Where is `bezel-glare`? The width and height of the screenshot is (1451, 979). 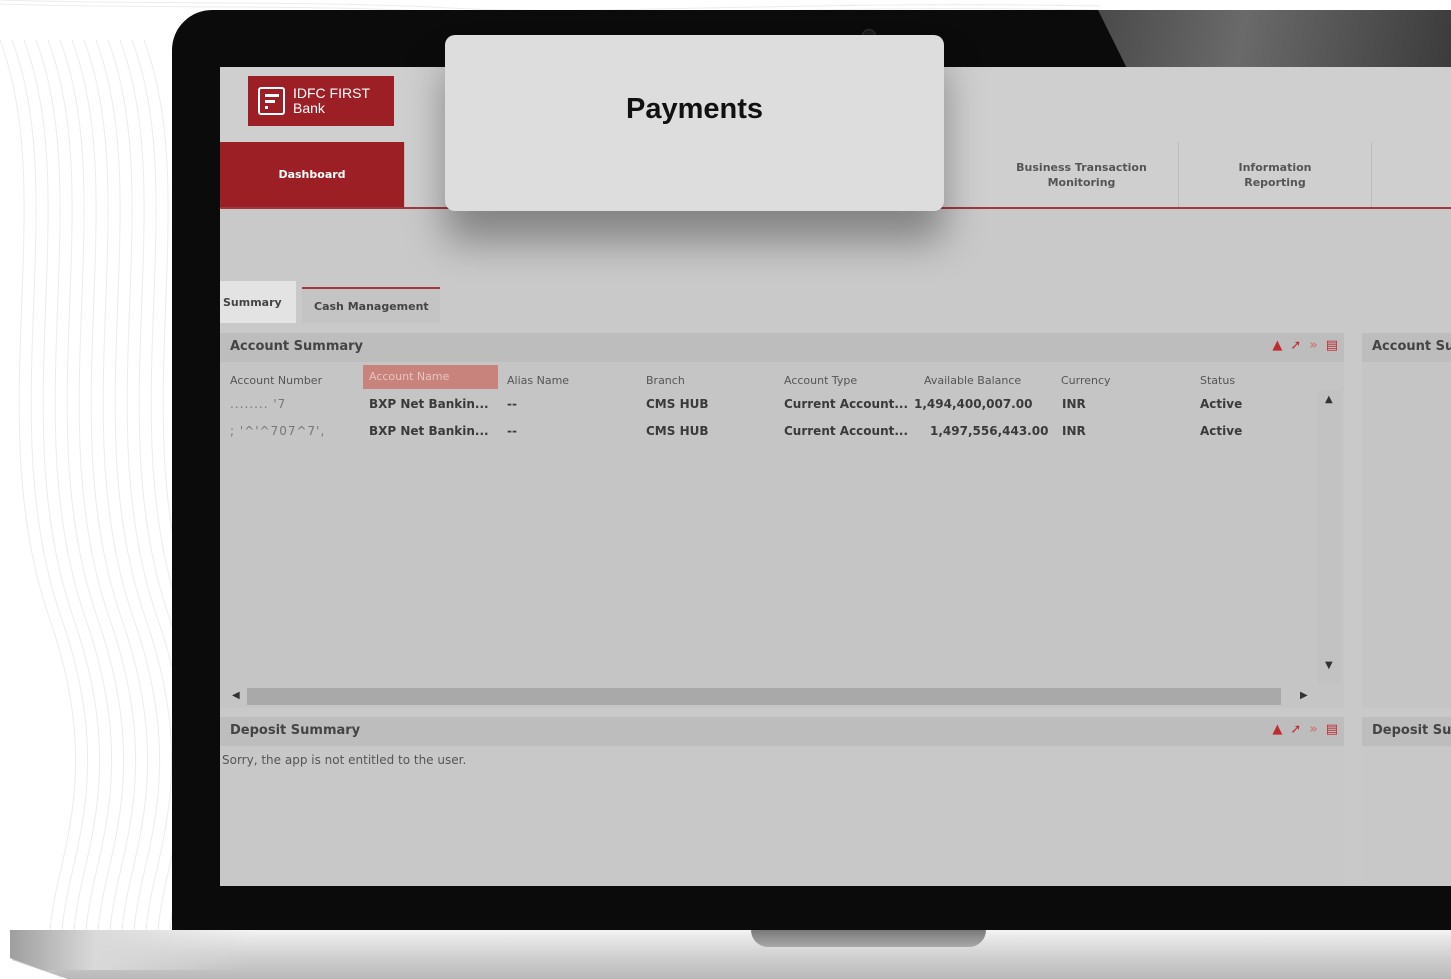
bezel-glare is located at coordinates (1274, 39).